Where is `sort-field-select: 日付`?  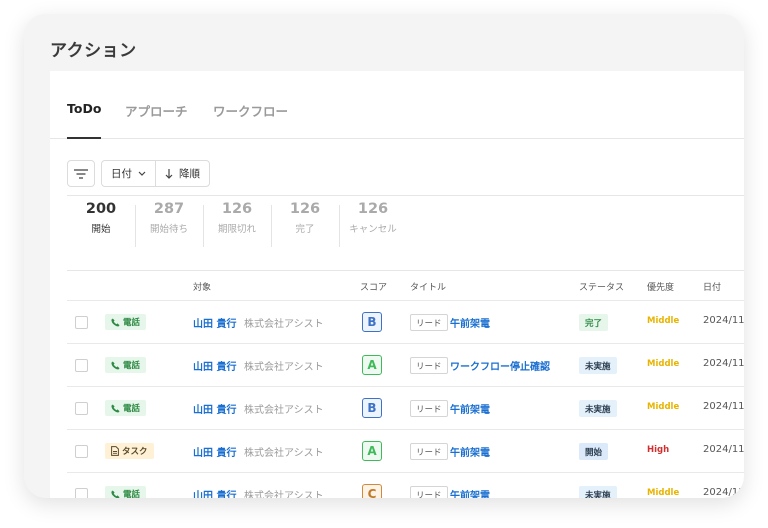
sort-field-select: 日付 is located at coordinates (128, 173).